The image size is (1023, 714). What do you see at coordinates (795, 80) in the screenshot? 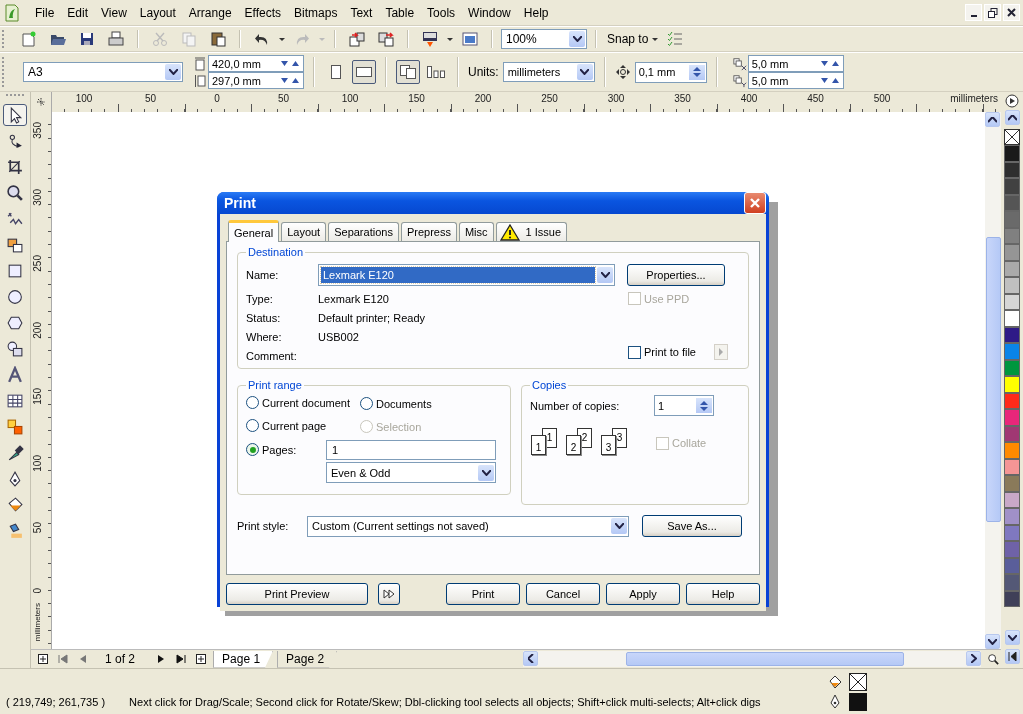
I see `duplicate-y-field: 5,0 mm` at bounding box center [795, 80].